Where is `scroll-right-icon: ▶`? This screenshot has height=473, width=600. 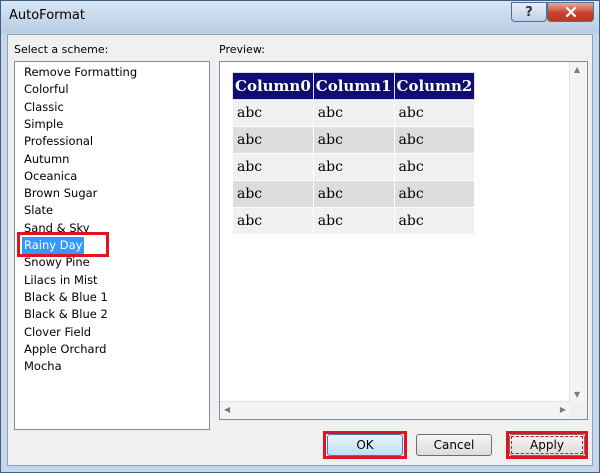
scroll-right-icon: ▶ is located at coordinates (563, 409).